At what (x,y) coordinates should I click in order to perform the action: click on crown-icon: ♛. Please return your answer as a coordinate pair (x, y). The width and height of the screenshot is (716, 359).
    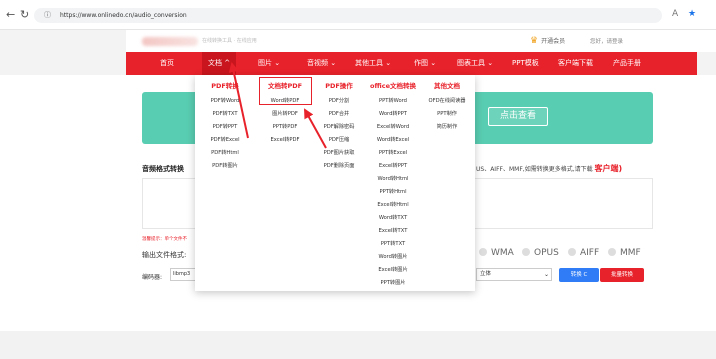
    Looking at the image, I should click on (534, 41).